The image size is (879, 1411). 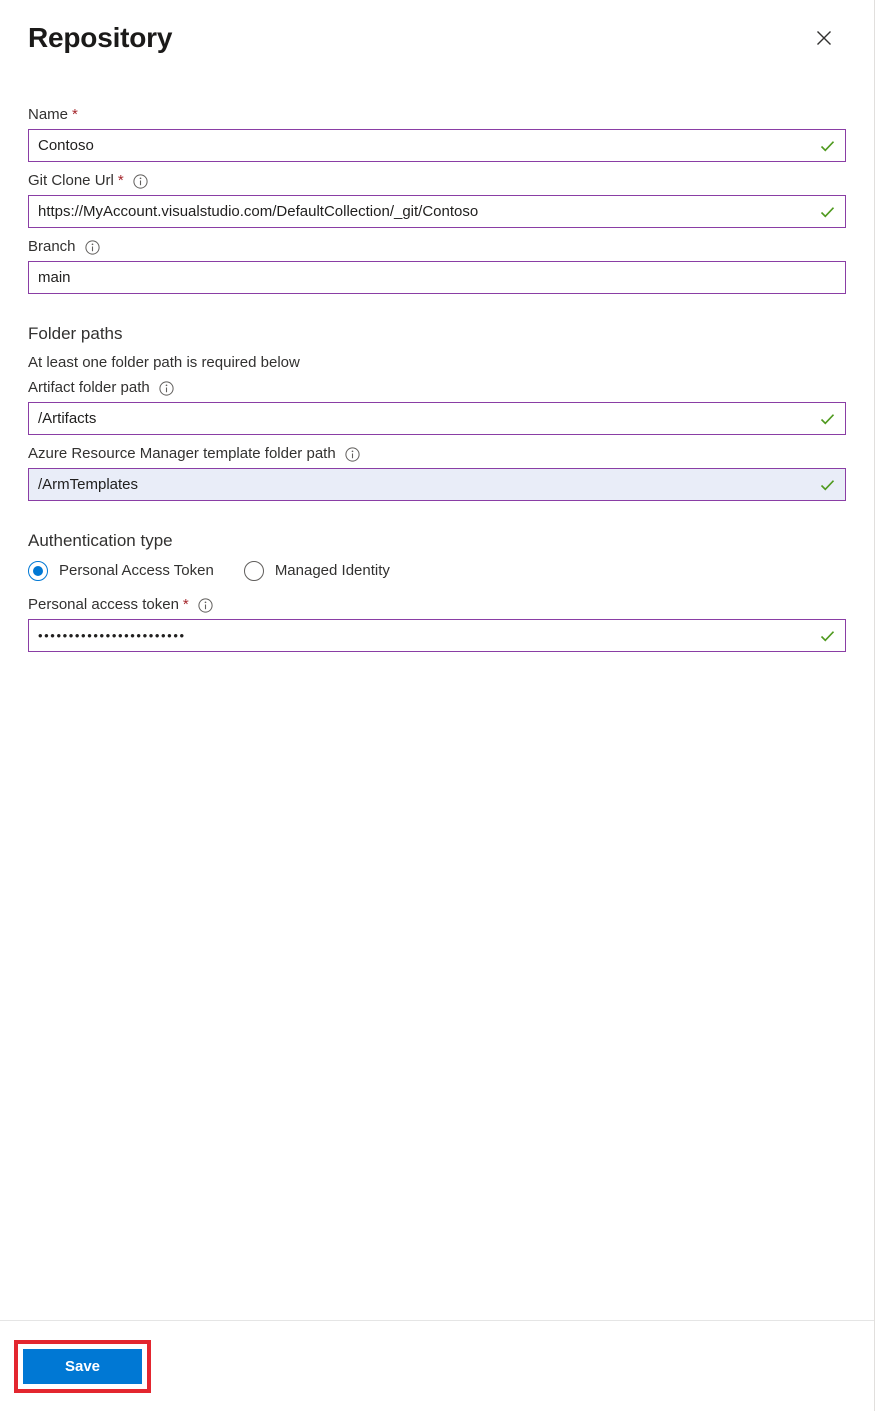 I want to click on authentication-radio-group: Personal Access Token Managed Identity, so click(x=437, y=571).